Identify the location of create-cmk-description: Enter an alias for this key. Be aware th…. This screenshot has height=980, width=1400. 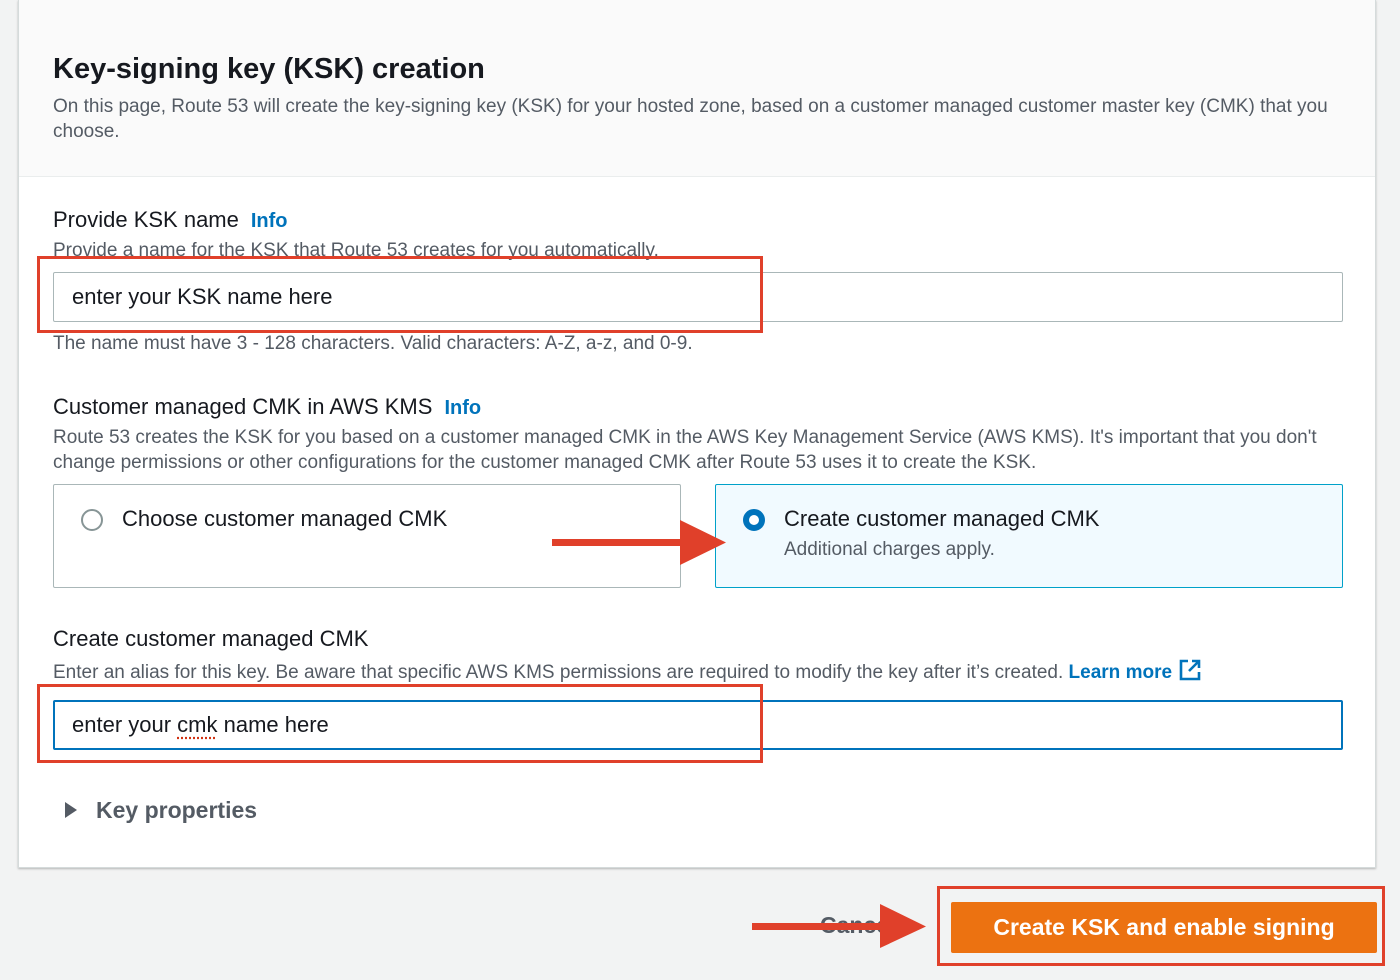
(558, 672).